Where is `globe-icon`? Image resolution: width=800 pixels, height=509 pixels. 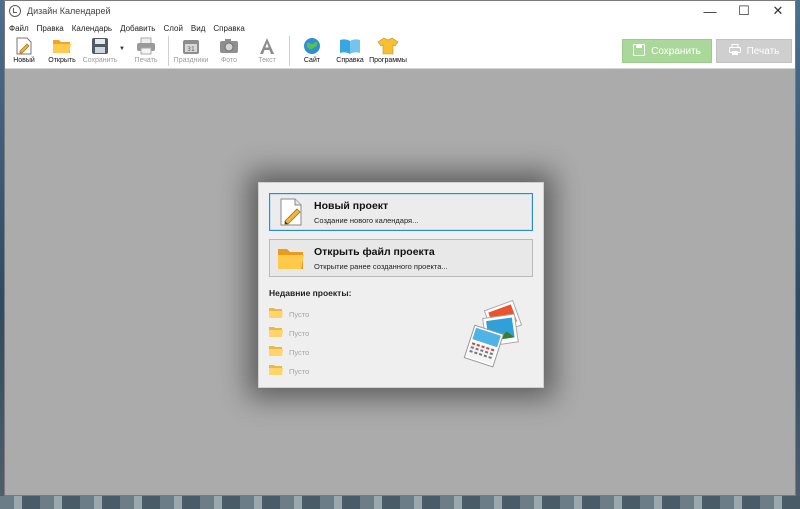
globe-icon is located at coordinates (312, 46).